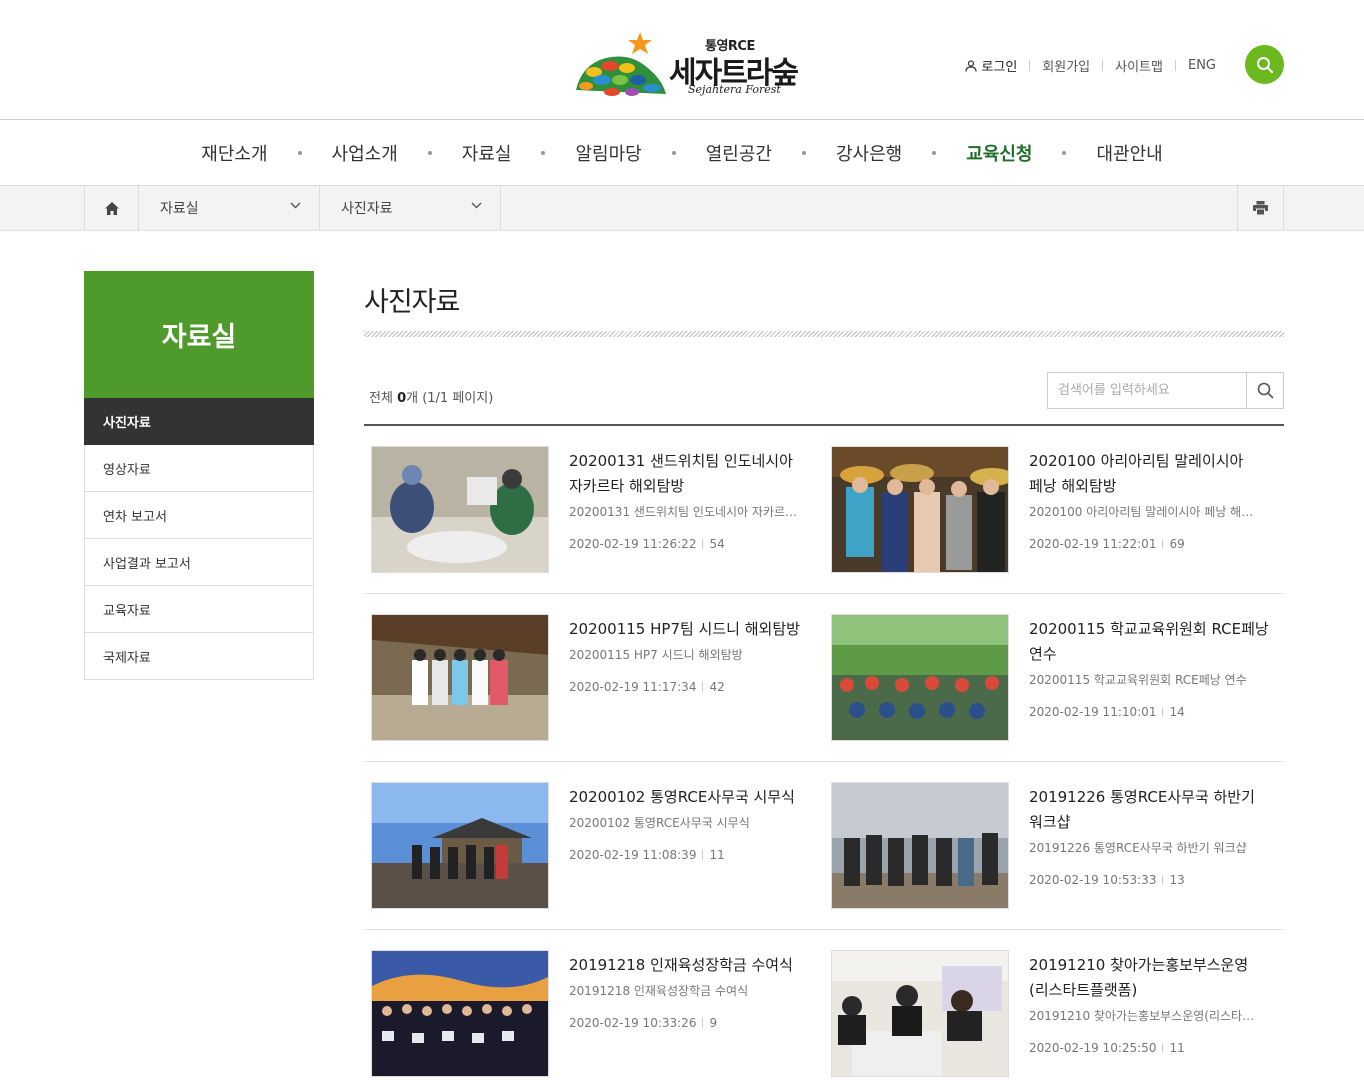 This screenshot has width=1364, height=1080. Describe the element at coordinates (1202, 65) in the screenshot. I see `eng-link: ENG` at that location.